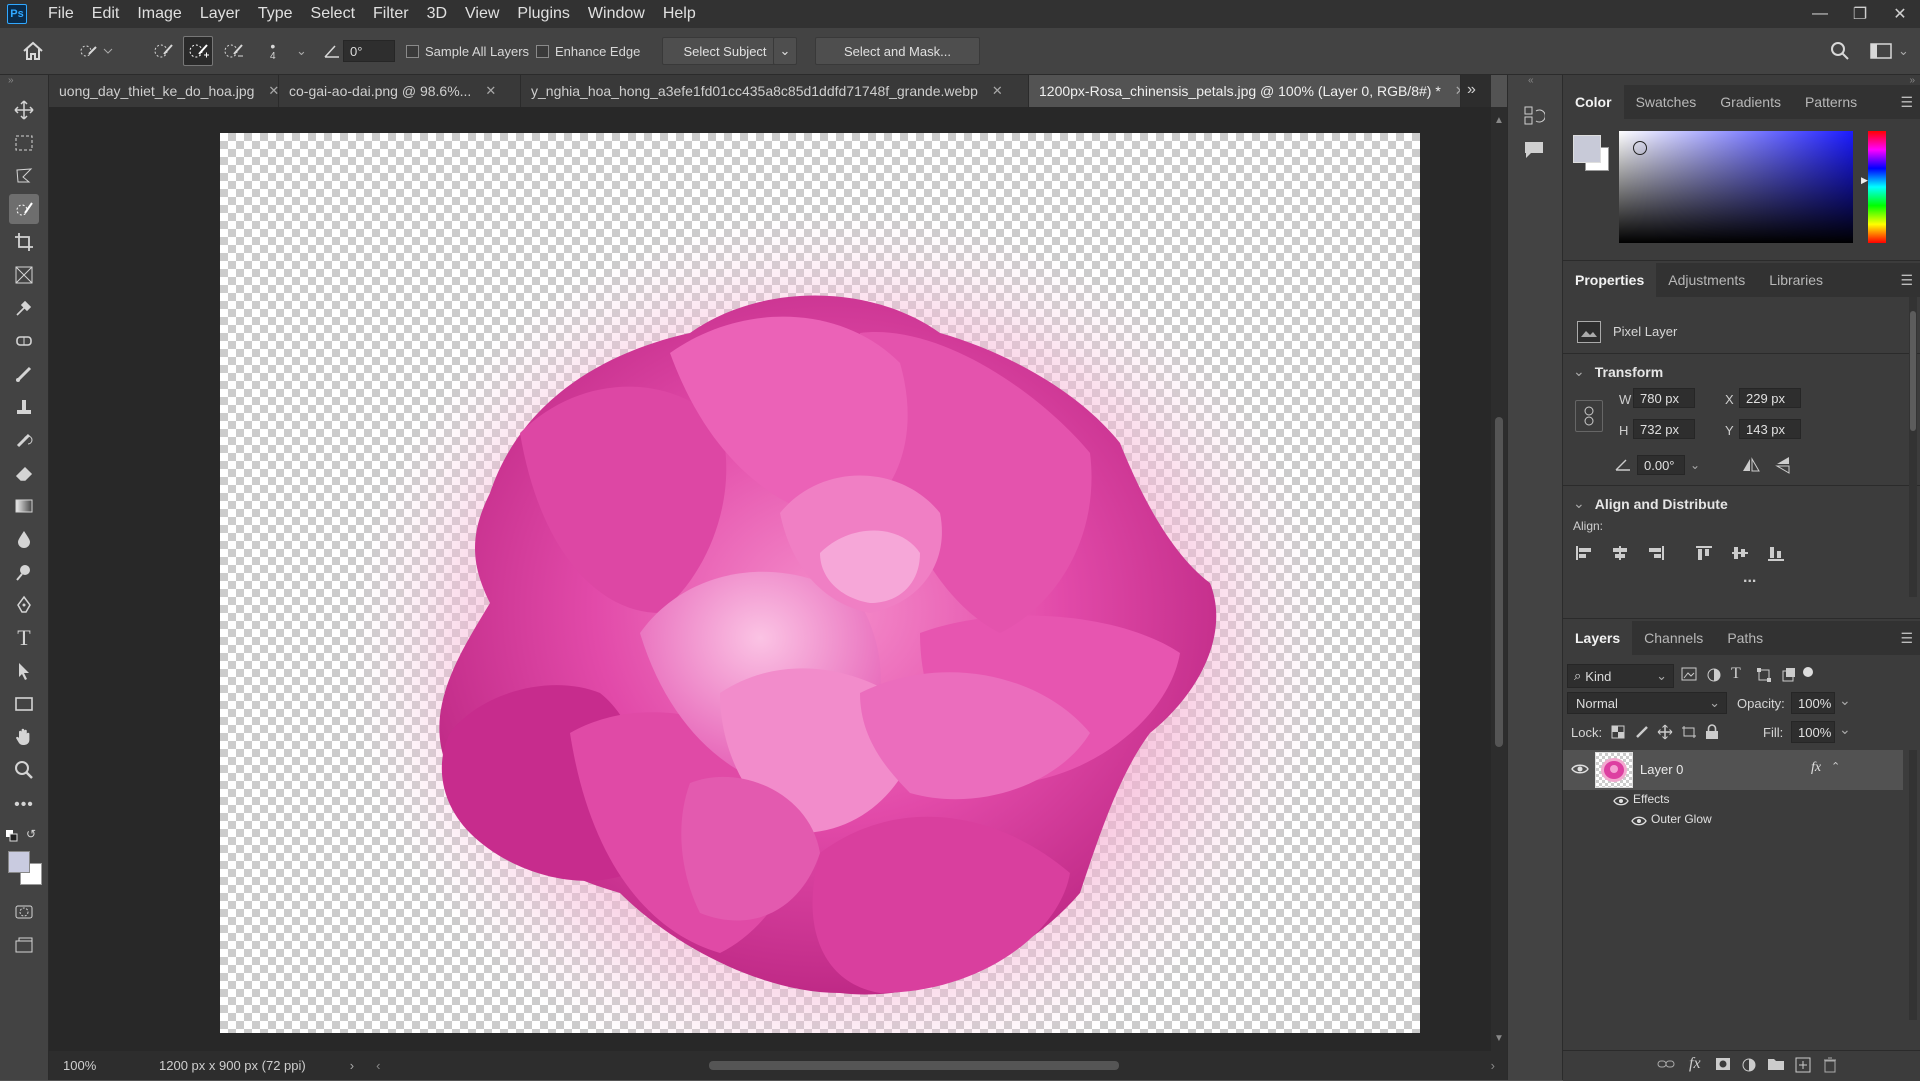  Describe the element at coordinates (1770, 429) in the screenshot. I see `y-field: 143 px` at that location.